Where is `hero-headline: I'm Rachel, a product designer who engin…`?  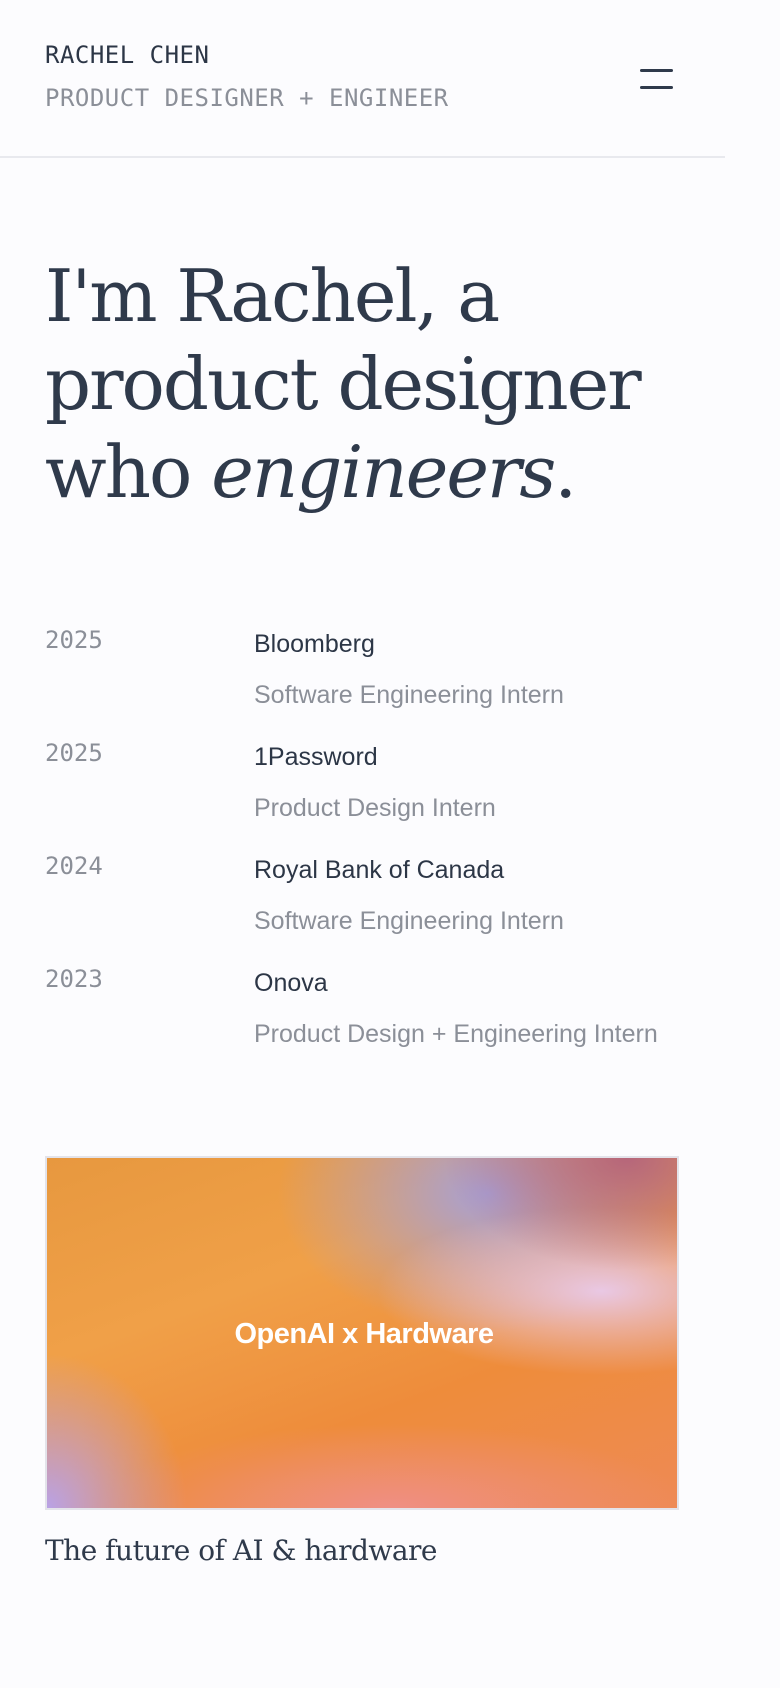
hero-headline: I'm Rachel, a product designer who engin… is located at coordinates (375, 384).